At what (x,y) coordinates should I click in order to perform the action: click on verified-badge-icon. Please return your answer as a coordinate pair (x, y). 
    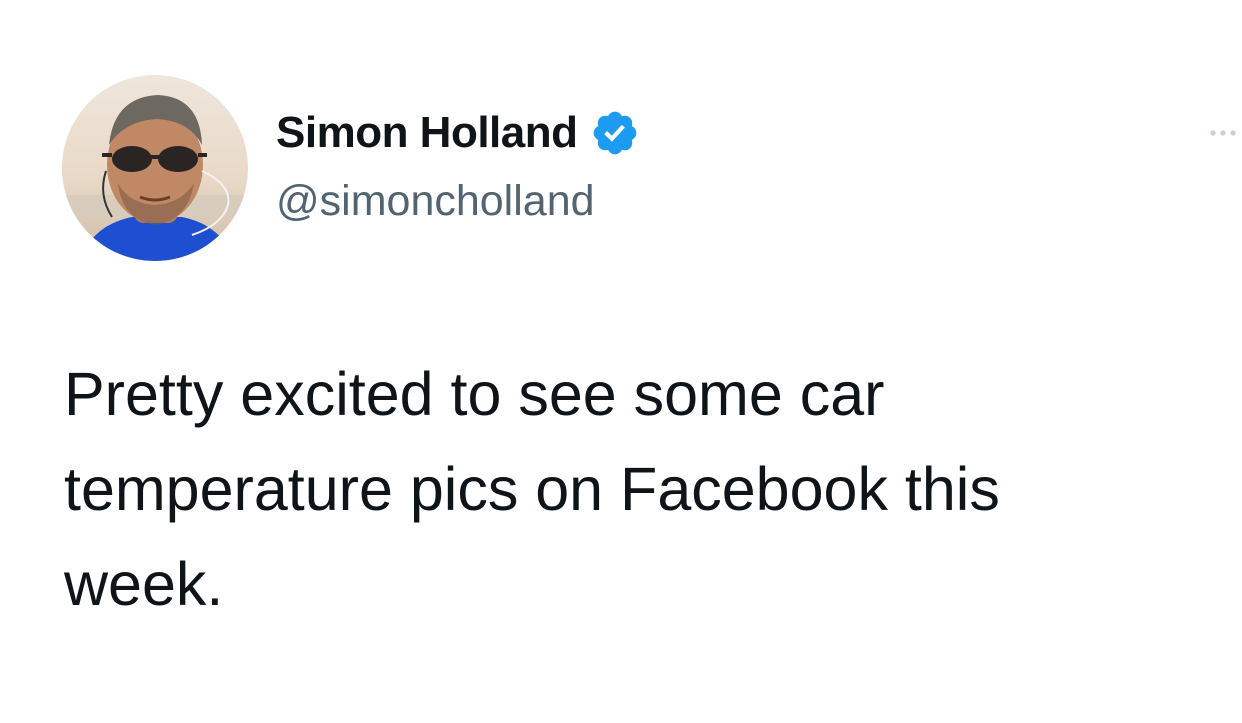
    Looking at the image, I should click on (614, 133).